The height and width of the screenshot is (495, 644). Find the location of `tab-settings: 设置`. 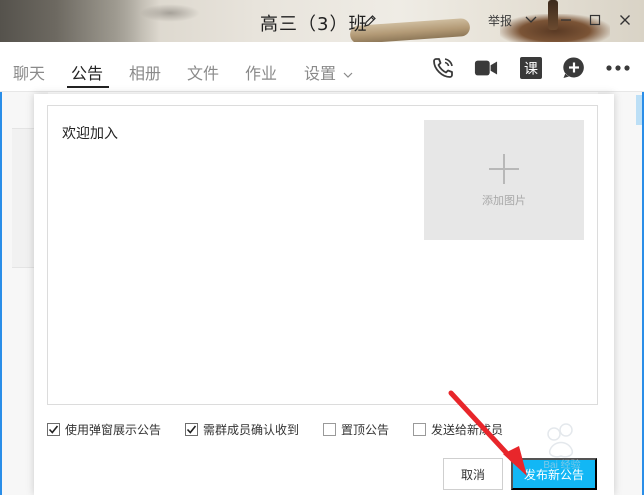

tab-settings: 设置 is located at coordinates (320, 72).